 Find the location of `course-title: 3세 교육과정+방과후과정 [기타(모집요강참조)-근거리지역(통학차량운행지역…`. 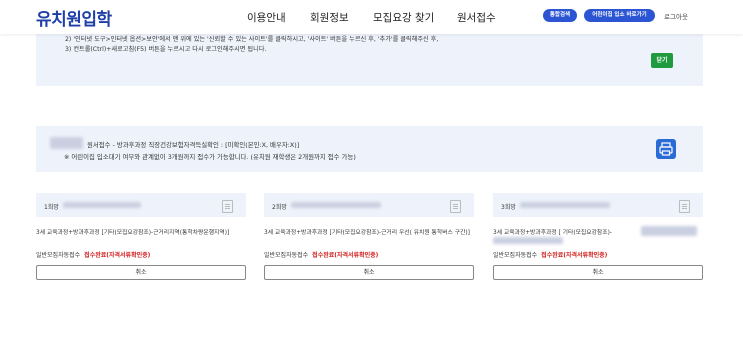

course-title: 3세 교육과정+방과후과정 [기타(모집요강참조)-근거리지역(통학차량운행지역… is located at coordinates (133, 233).